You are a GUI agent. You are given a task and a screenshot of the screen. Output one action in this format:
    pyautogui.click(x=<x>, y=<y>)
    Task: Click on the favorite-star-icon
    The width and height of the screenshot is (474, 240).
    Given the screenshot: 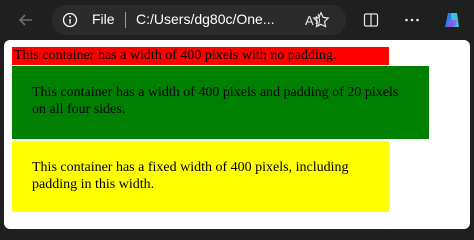 What is the action you would take?
    pyautogui.click(x=321, y=20)
    